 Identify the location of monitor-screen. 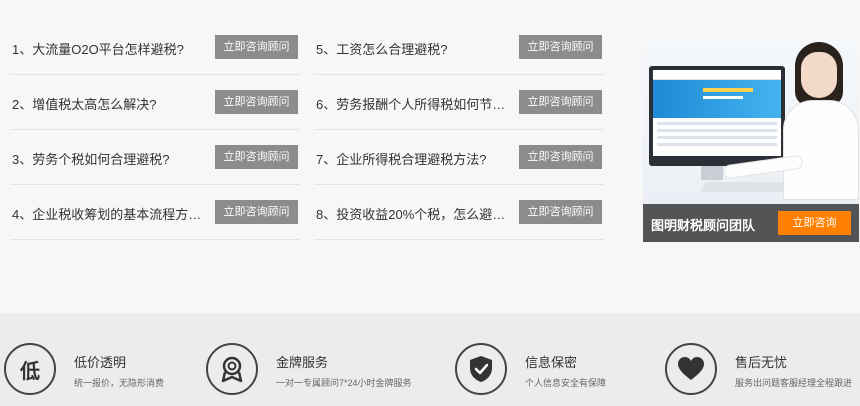
(717, 113).